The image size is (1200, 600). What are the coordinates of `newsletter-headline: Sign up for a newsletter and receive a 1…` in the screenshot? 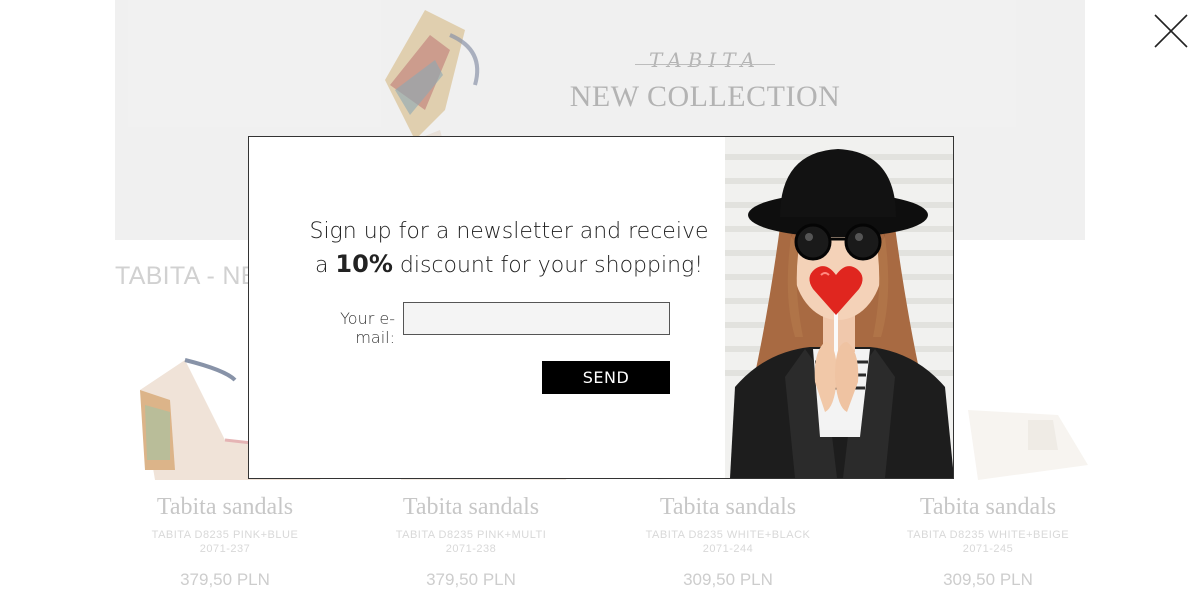 It's located at (509, 248).